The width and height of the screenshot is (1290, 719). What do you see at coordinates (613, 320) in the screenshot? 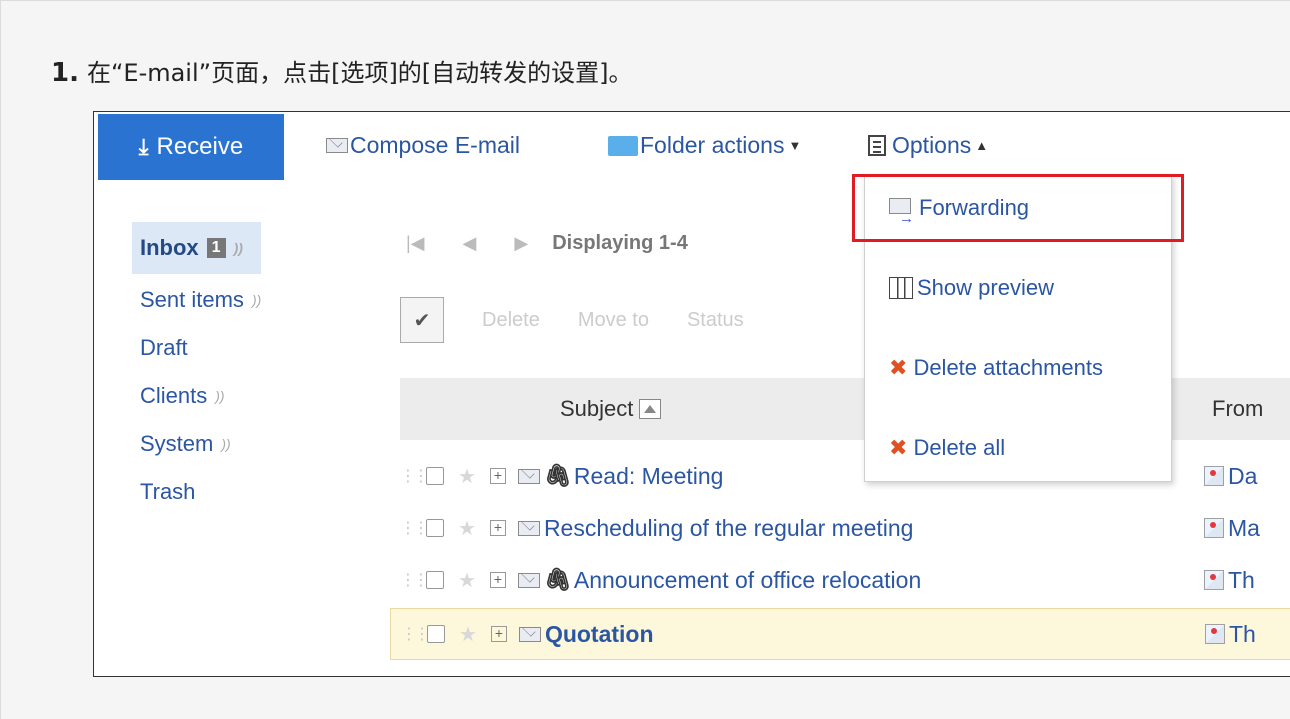
I see `move-to-button: Move to` at bounding box center [613, 320].